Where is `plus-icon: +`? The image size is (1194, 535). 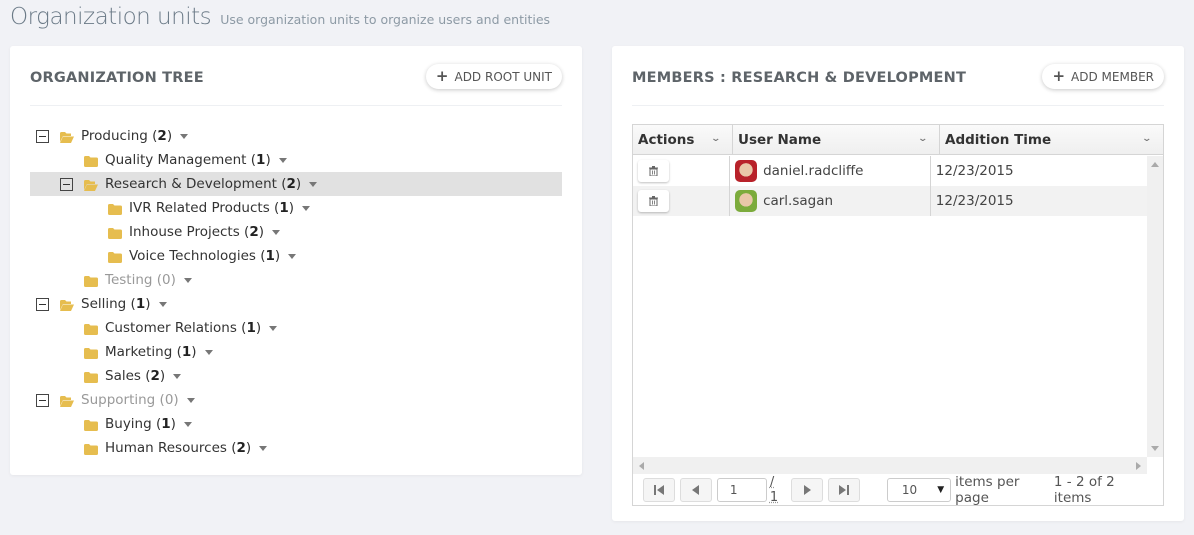 plus-icon: + is located at coordinates (1059, 76).